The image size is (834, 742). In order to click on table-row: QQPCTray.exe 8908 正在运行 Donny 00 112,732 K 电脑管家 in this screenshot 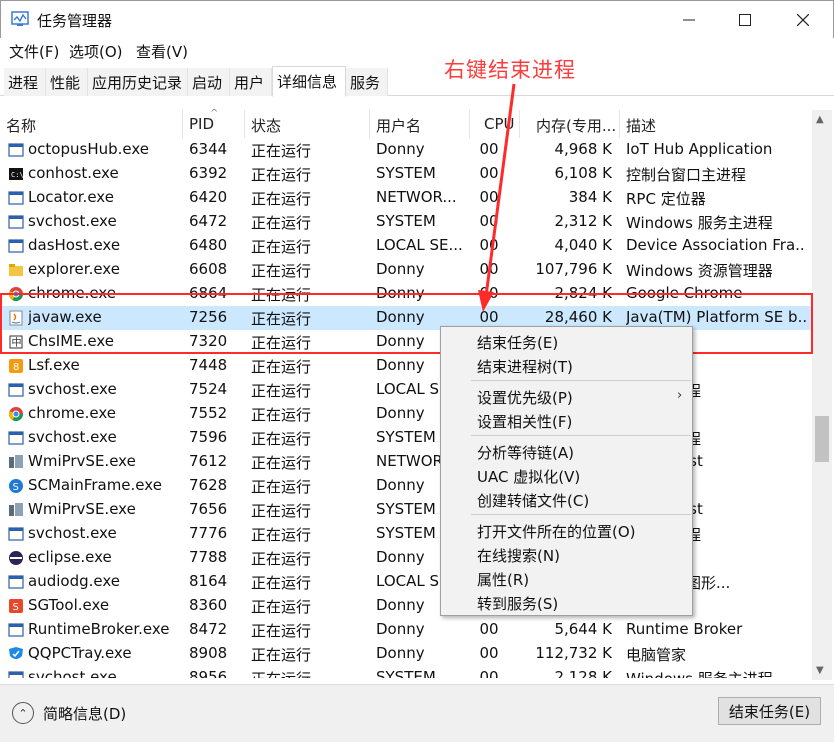, I will do `click(406, 654)`.